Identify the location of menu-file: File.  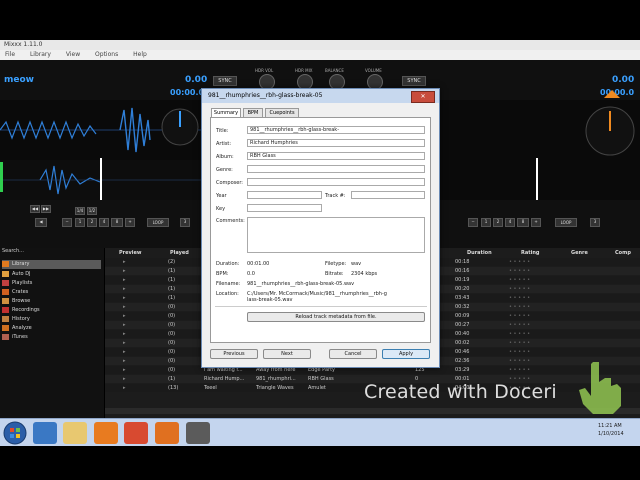
(10, 54).